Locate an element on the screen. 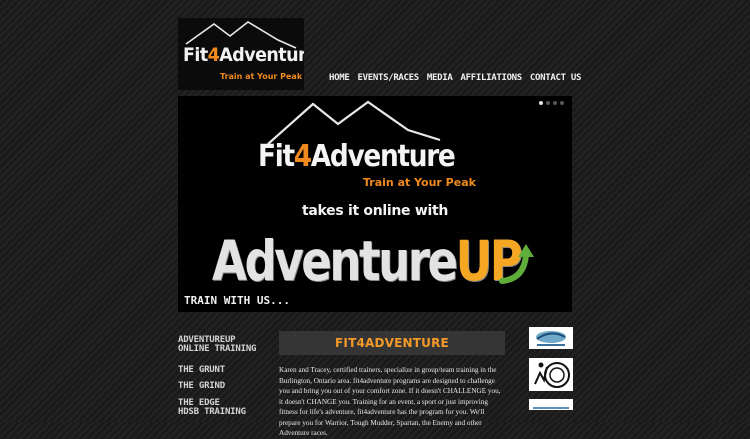 This screenshot has width=750, height=439. adventureup-wordmark: AdventureUP is located at coordinates (367, 261).